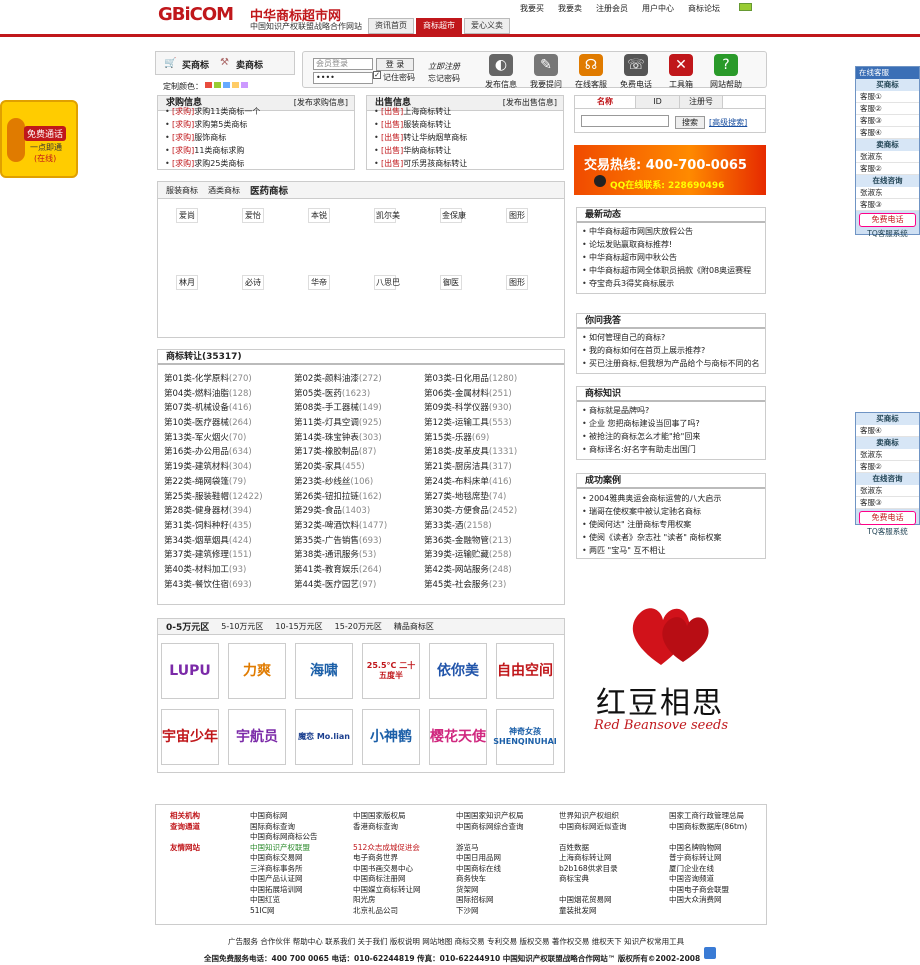  I want to click on category-name: 第27类-地毯席垫, so click(456, 497).